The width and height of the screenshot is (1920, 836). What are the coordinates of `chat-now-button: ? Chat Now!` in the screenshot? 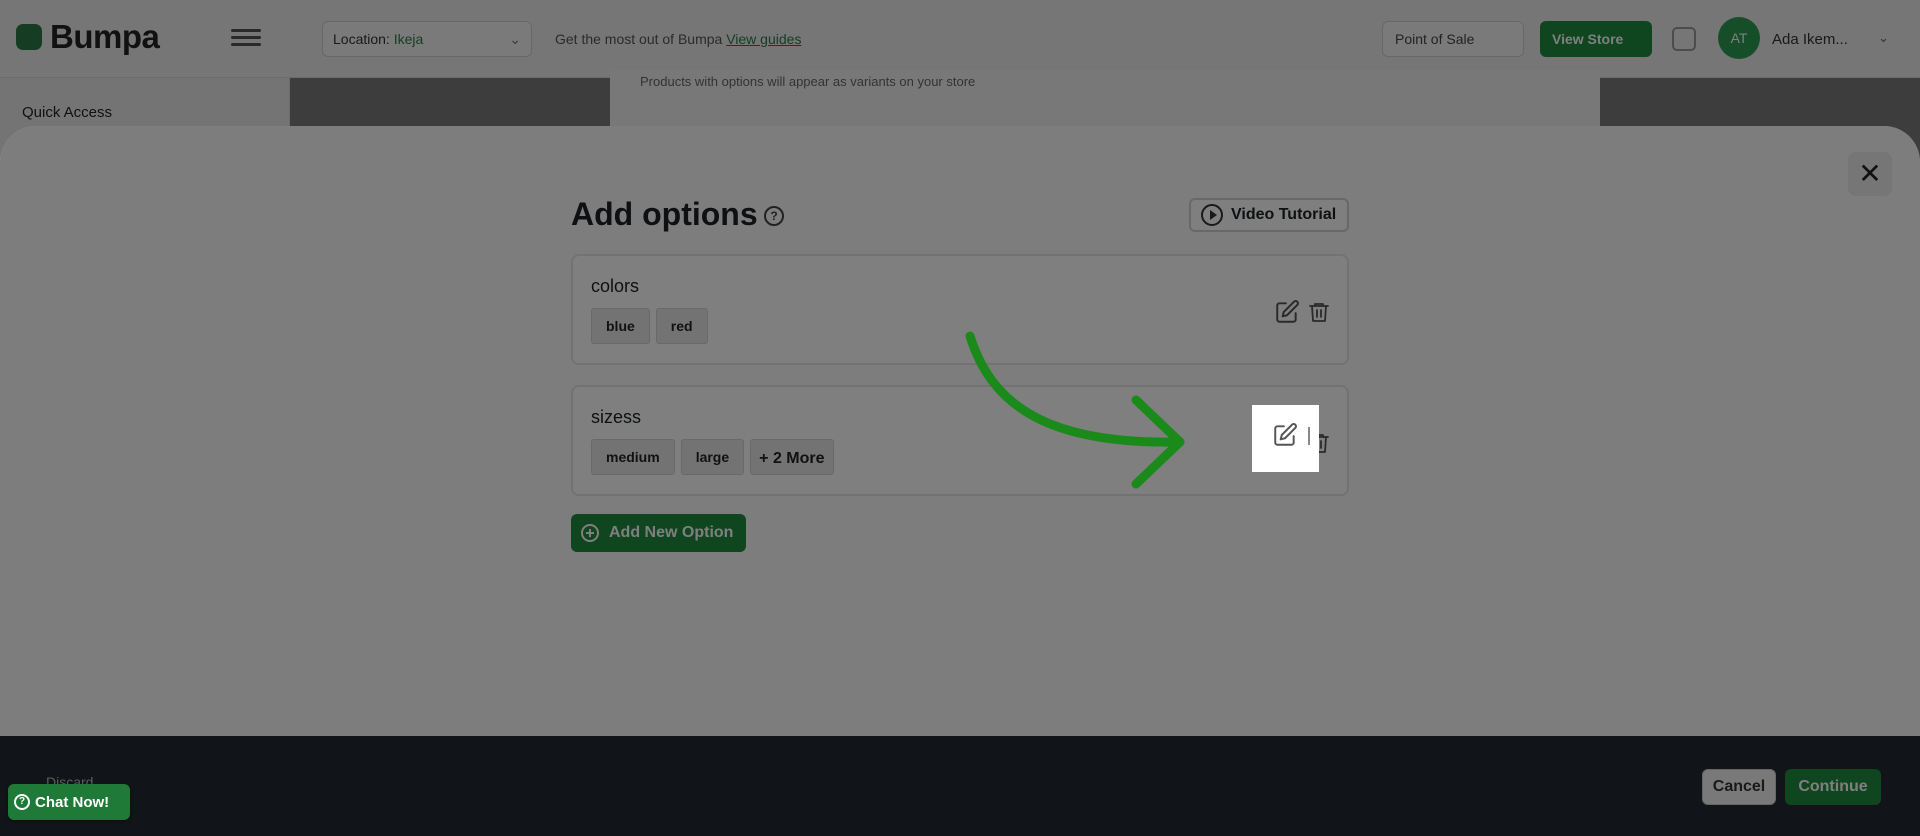 It's located at (69, 802).